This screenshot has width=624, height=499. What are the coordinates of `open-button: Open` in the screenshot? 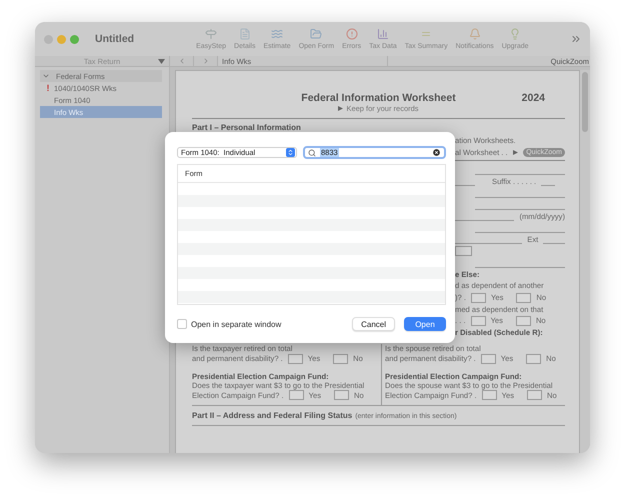 It's located at (425, 324).